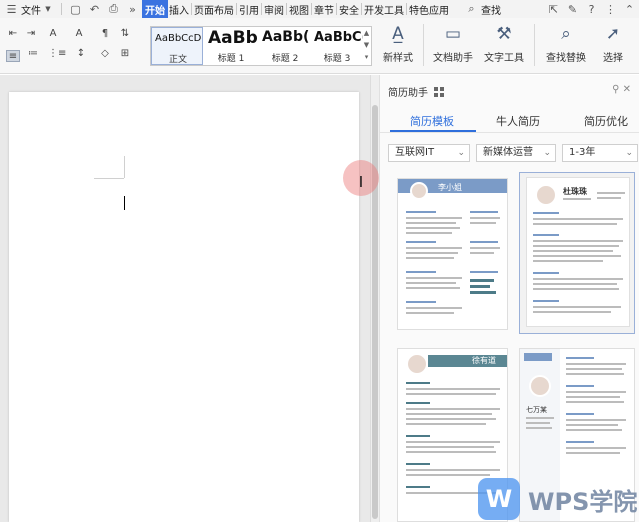  Describe the element at coordinates (610, 9) in the screenshot. I see `more-icon: ⋮` at that location.